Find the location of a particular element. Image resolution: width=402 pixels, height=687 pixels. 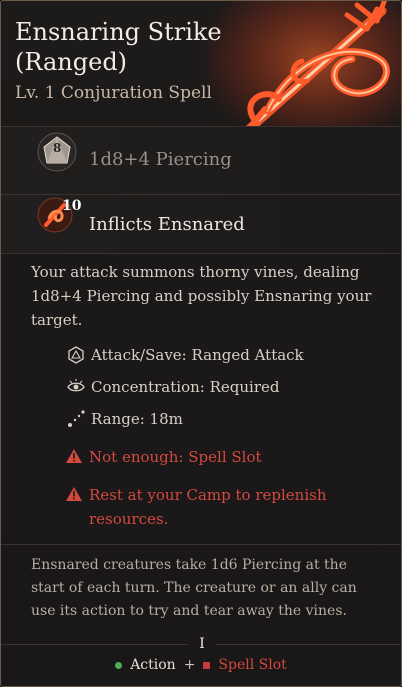

property-range: Range: 18m is located at coordinates (125, 419).